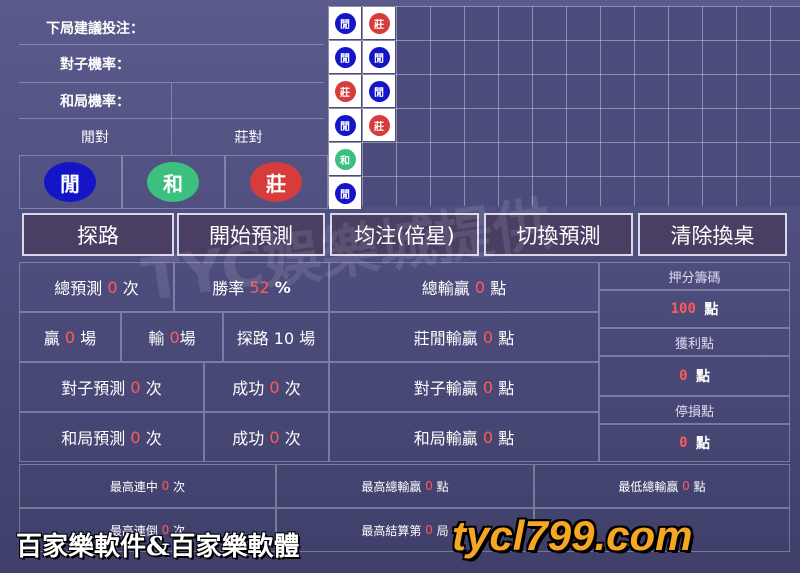 The image size is (800, 573). What do you see at coordinates (694, 309) in the screenshot?
I see `chips-value: 100 點` at bounding box center [694, 309].